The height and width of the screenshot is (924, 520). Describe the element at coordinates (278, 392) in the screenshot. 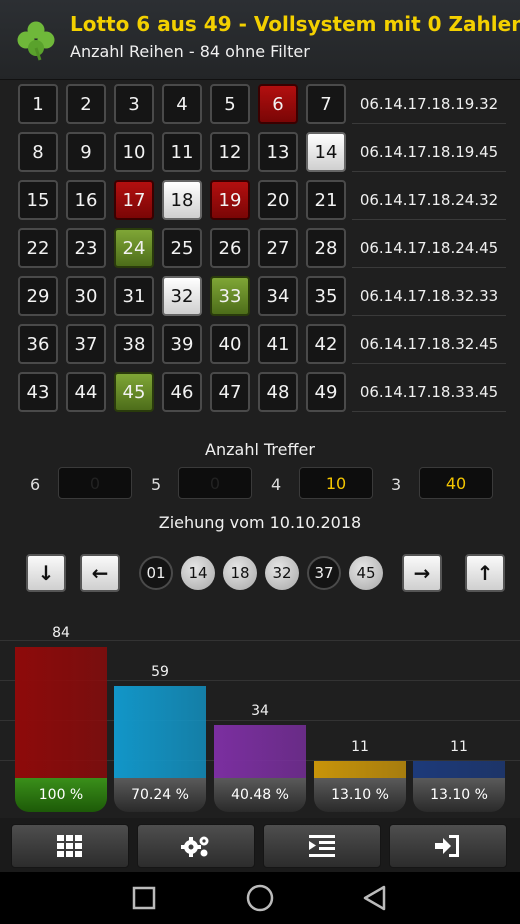

I see `number-cell-48: 48` at that location.